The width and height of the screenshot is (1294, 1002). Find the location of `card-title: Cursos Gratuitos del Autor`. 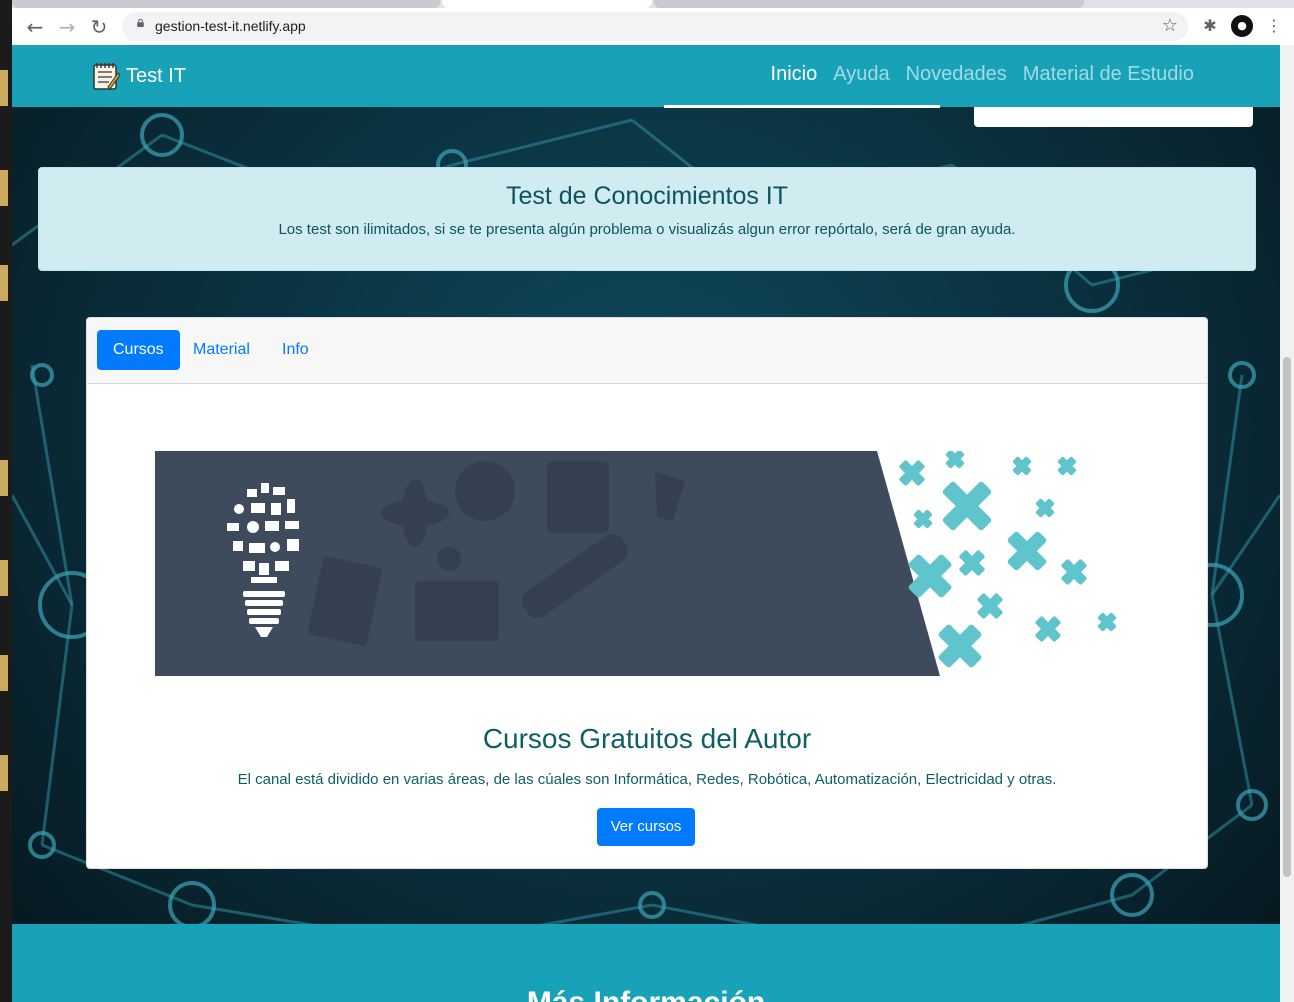

card-title: Cursos Gratuitos del Autor is located at coordinates (647, 738).